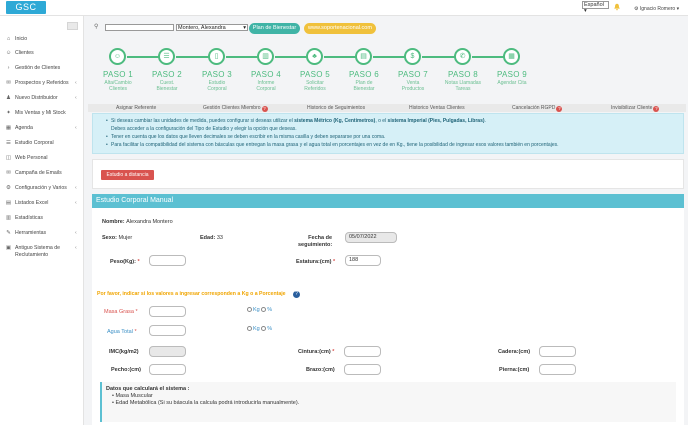  What do you see at coordinates (36, 98) in the screenshot?
I see `sidebar-item-label: Nuevo Distribuidor` at bounding box center [36, 98].